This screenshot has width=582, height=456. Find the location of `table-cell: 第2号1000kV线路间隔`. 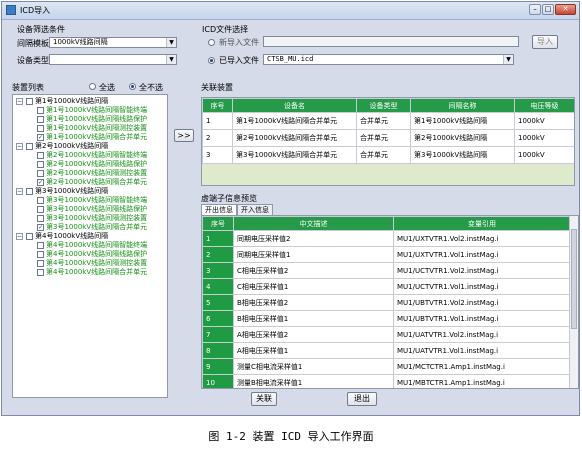

table-cell: 第2号1000kV线路间隔 is located at coordinates (462, 138).